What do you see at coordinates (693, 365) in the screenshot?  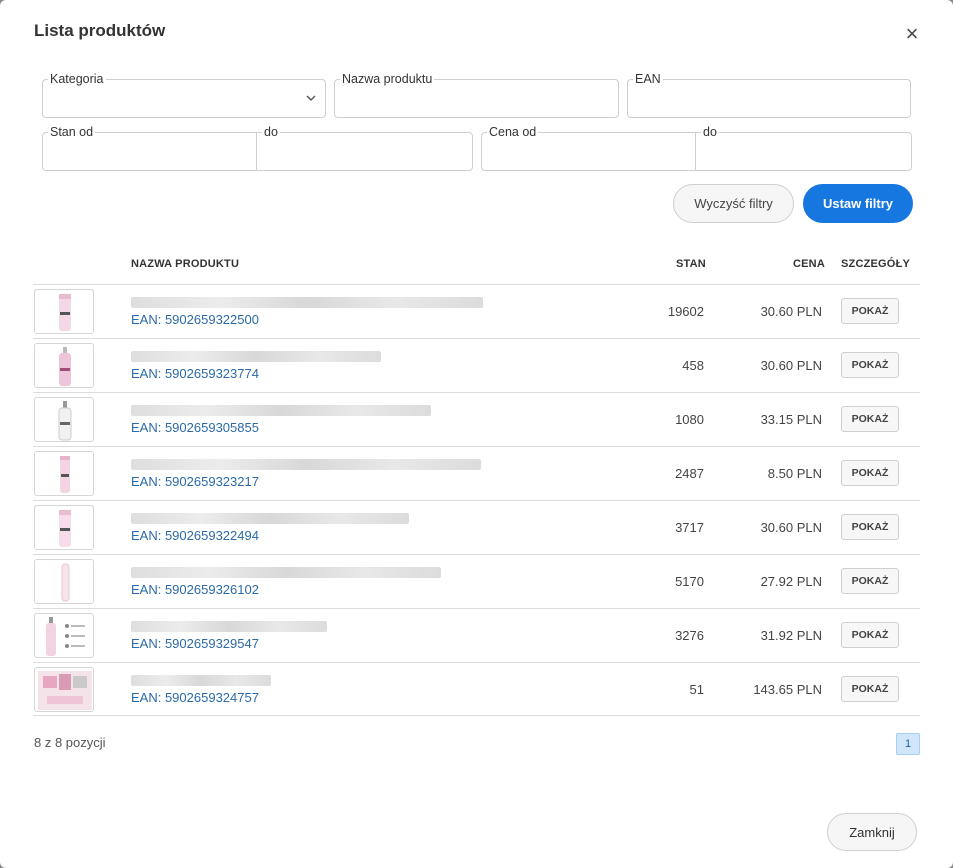 I see `product-stock: 458` at bounding box center [693, 365].